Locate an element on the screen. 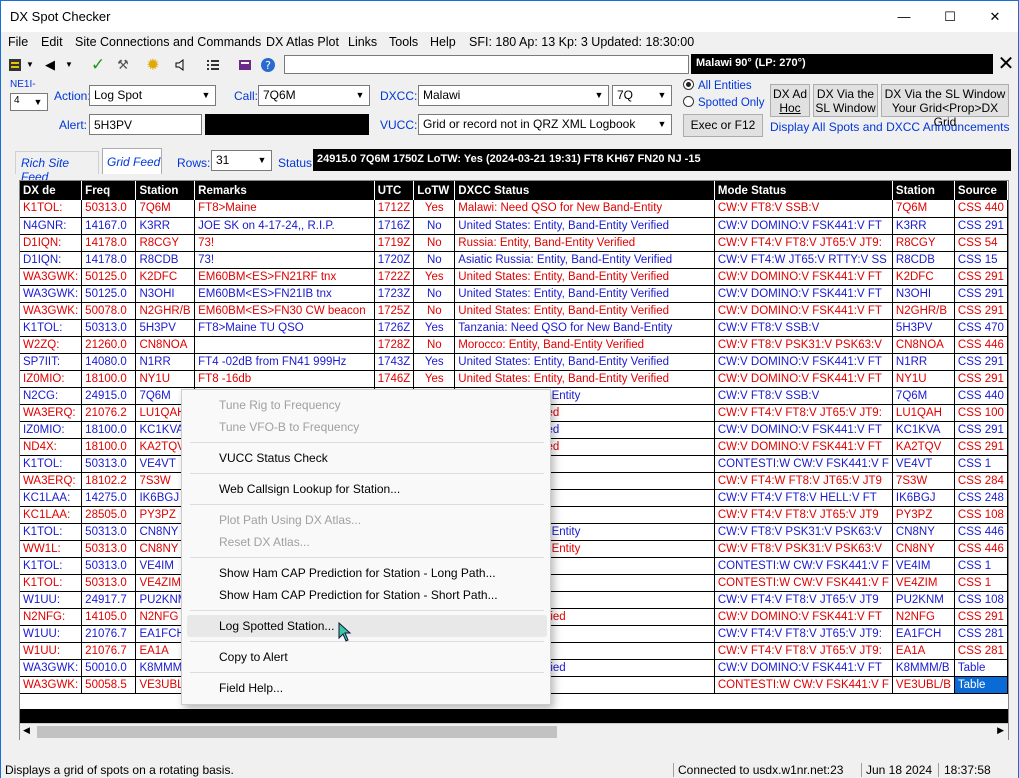 Image resolution: width=1019 pixels, height=778 pixels. cell-station: NY1U is located at coordinates (165, 379).